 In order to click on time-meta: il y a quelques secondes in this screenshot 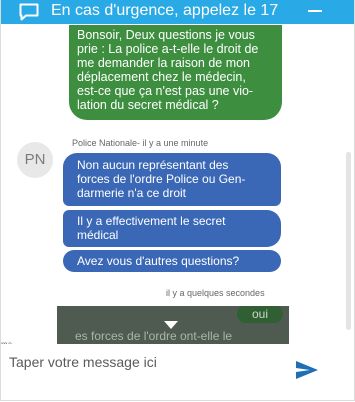, I will do `click(215, 293)`.